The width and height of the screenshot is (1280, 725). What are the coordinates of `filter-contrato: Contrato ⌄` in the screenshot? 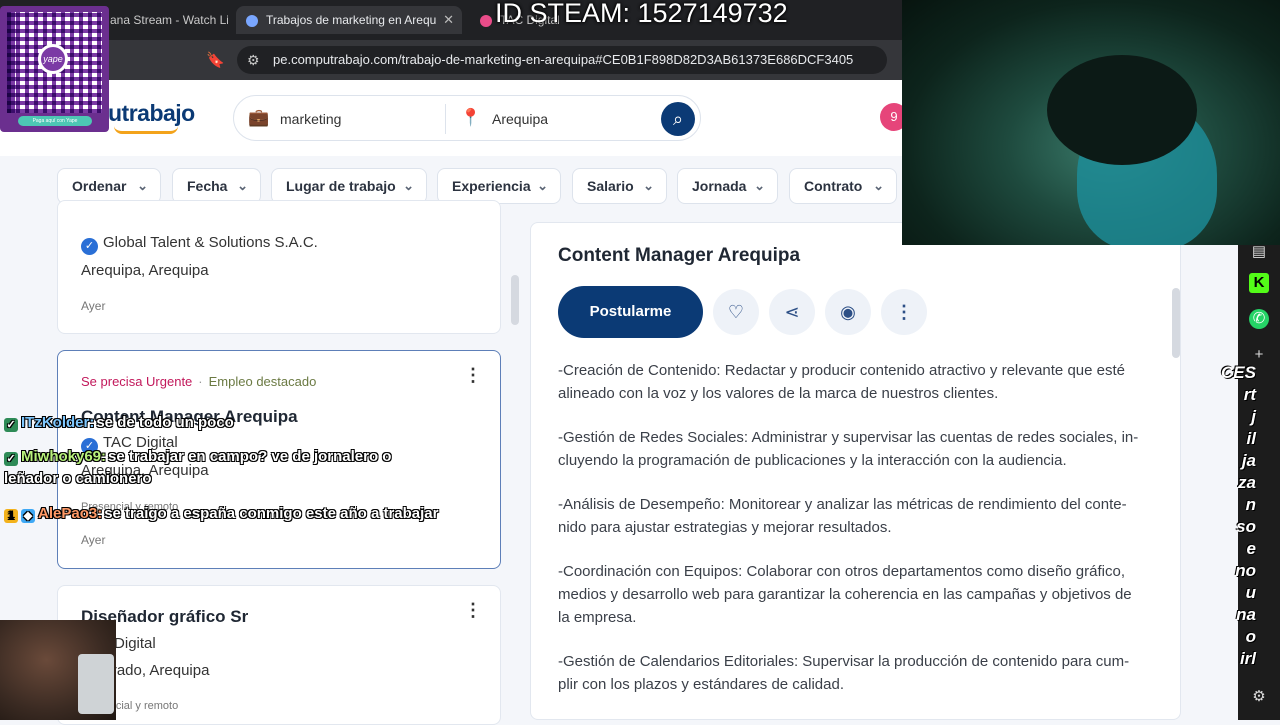 It's located at (843, 186).